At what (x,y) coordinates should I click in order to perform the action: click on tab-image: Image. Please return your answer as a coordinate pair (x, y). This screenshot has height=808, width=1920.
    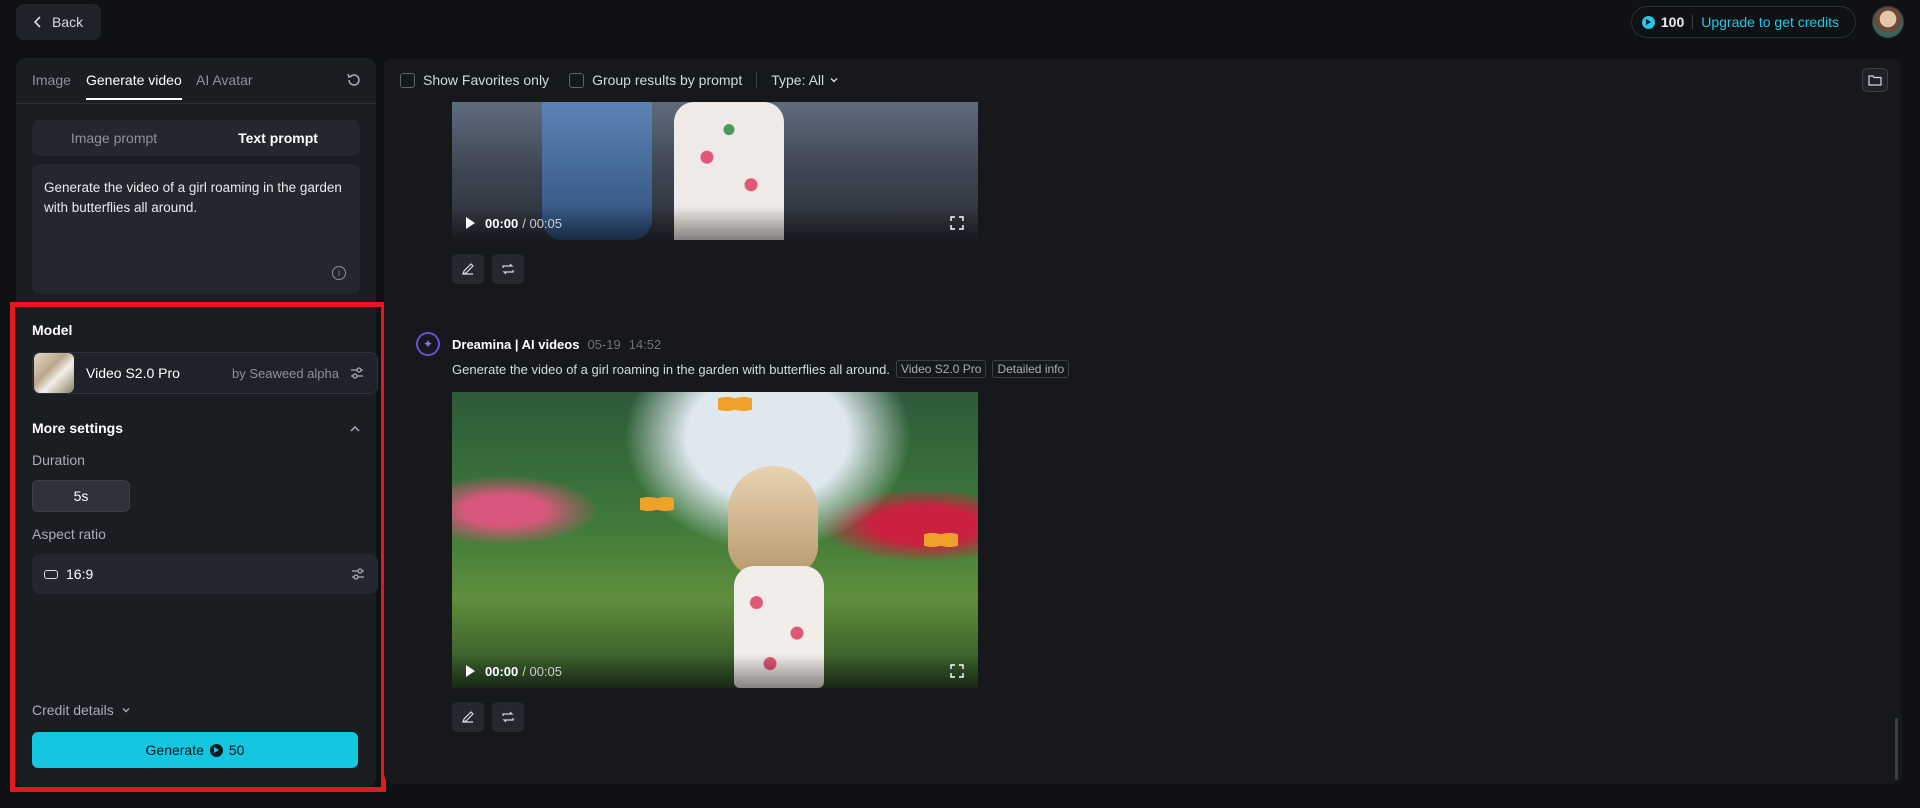
    Looking at the image, I should click on (51, 85).